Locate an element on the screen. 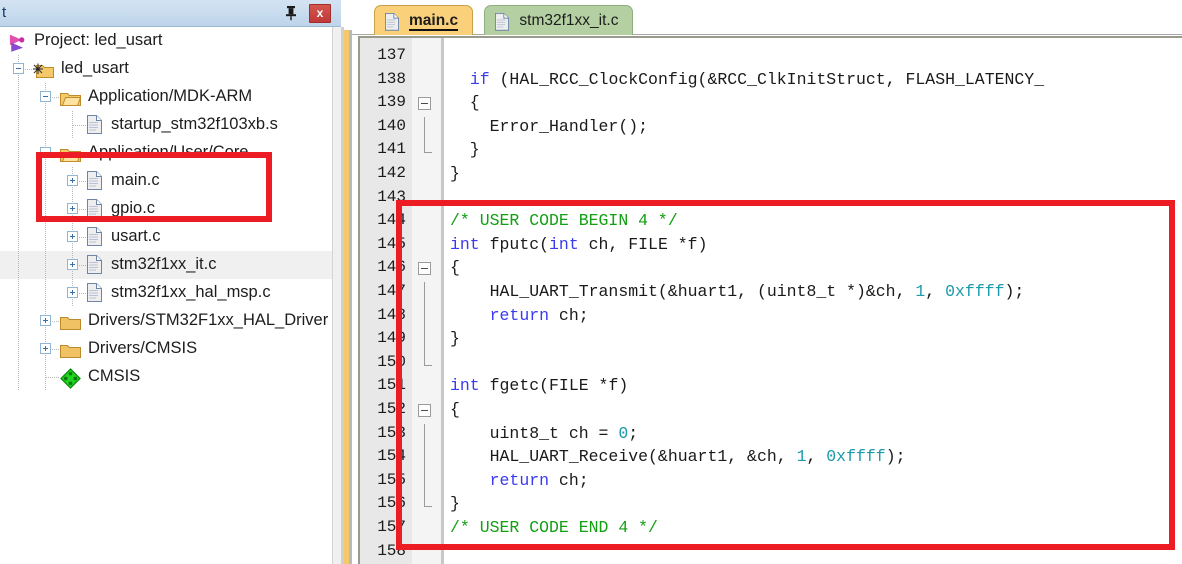 The width and height of the screenshot is (1182, 564). target-icon is located at coordinates (43, 70).